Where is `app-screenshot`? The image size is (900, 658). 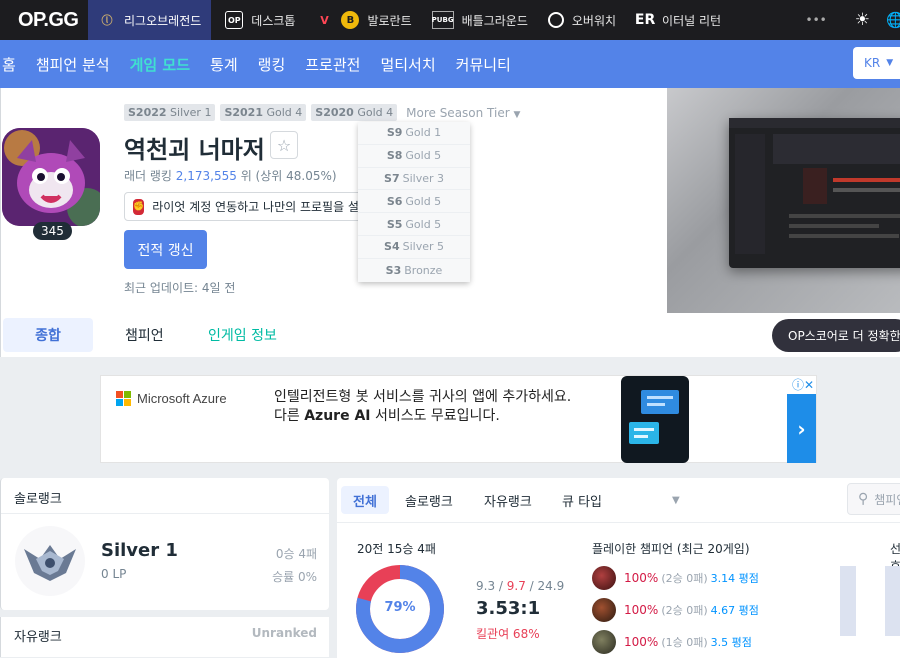
app-screenshot is located at coordinates (814, 193).